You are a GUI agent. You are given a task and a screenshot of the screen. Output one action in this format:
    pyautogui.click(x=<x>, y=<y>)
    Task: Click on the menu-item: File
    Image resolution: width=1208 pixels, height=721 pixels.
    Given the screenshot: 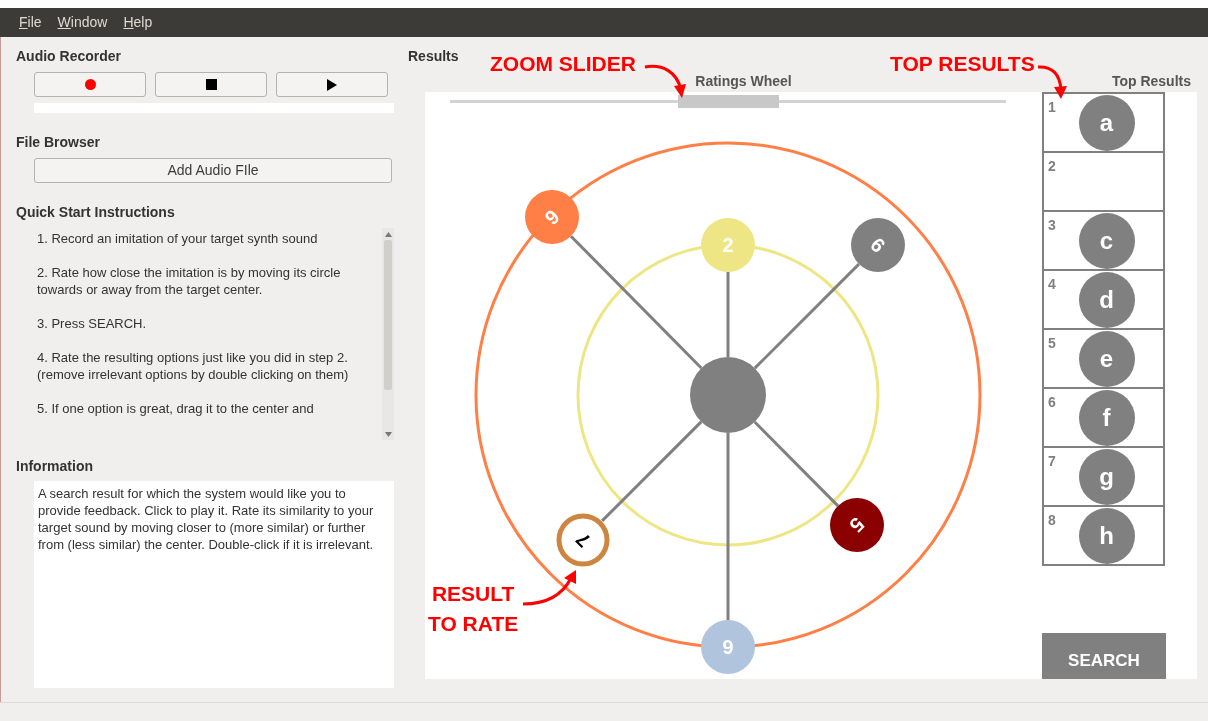 What is the action you would take?
    pyautogui.click(x=30, y=22)
    